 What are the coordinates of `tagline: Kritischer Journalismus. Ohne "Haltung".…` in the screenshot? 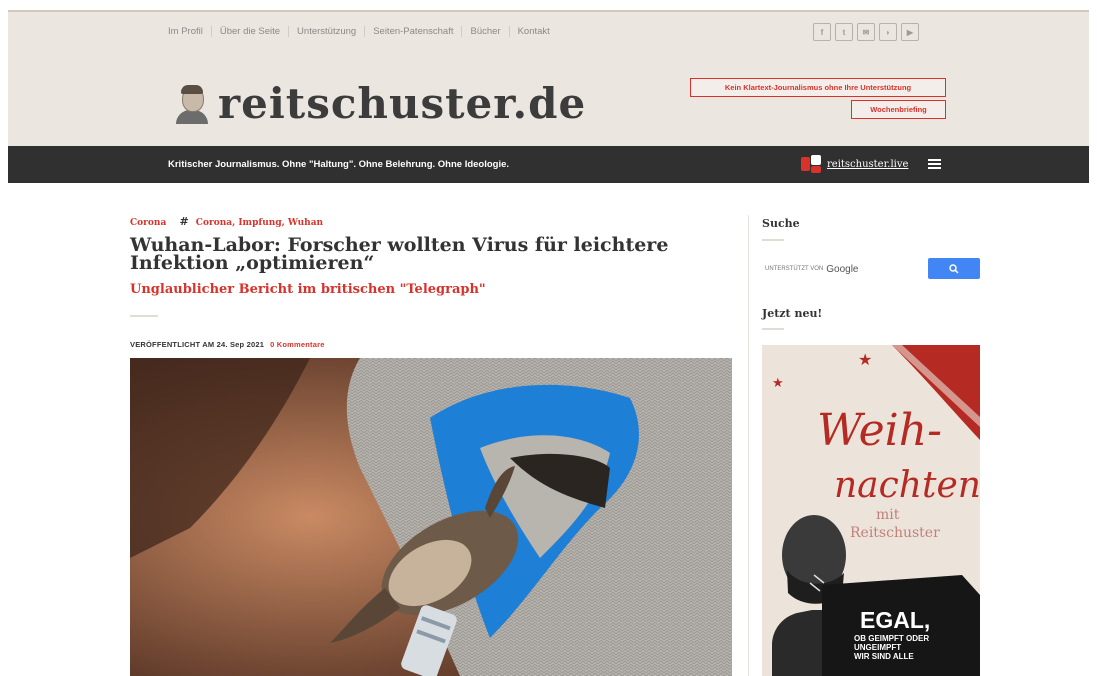 It's located at (339, 164).